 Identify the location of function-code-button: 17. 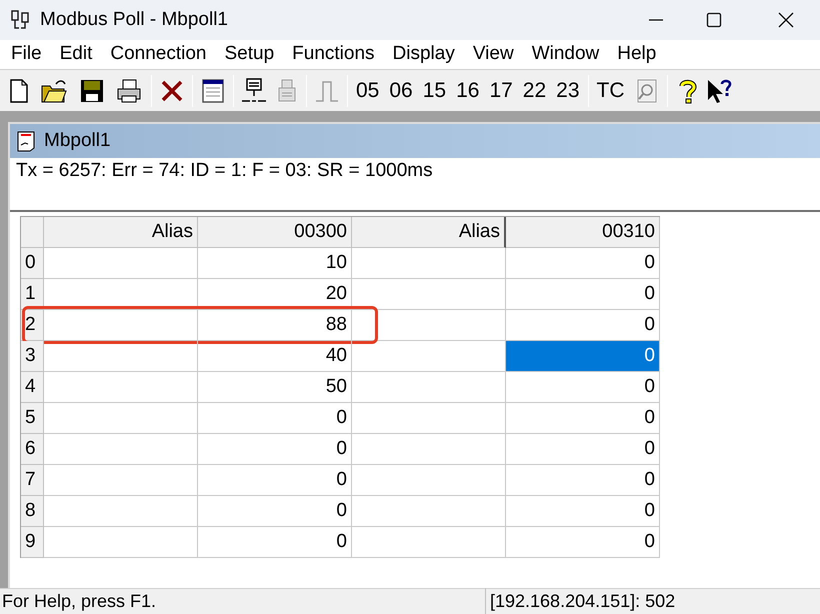
(501, 90).